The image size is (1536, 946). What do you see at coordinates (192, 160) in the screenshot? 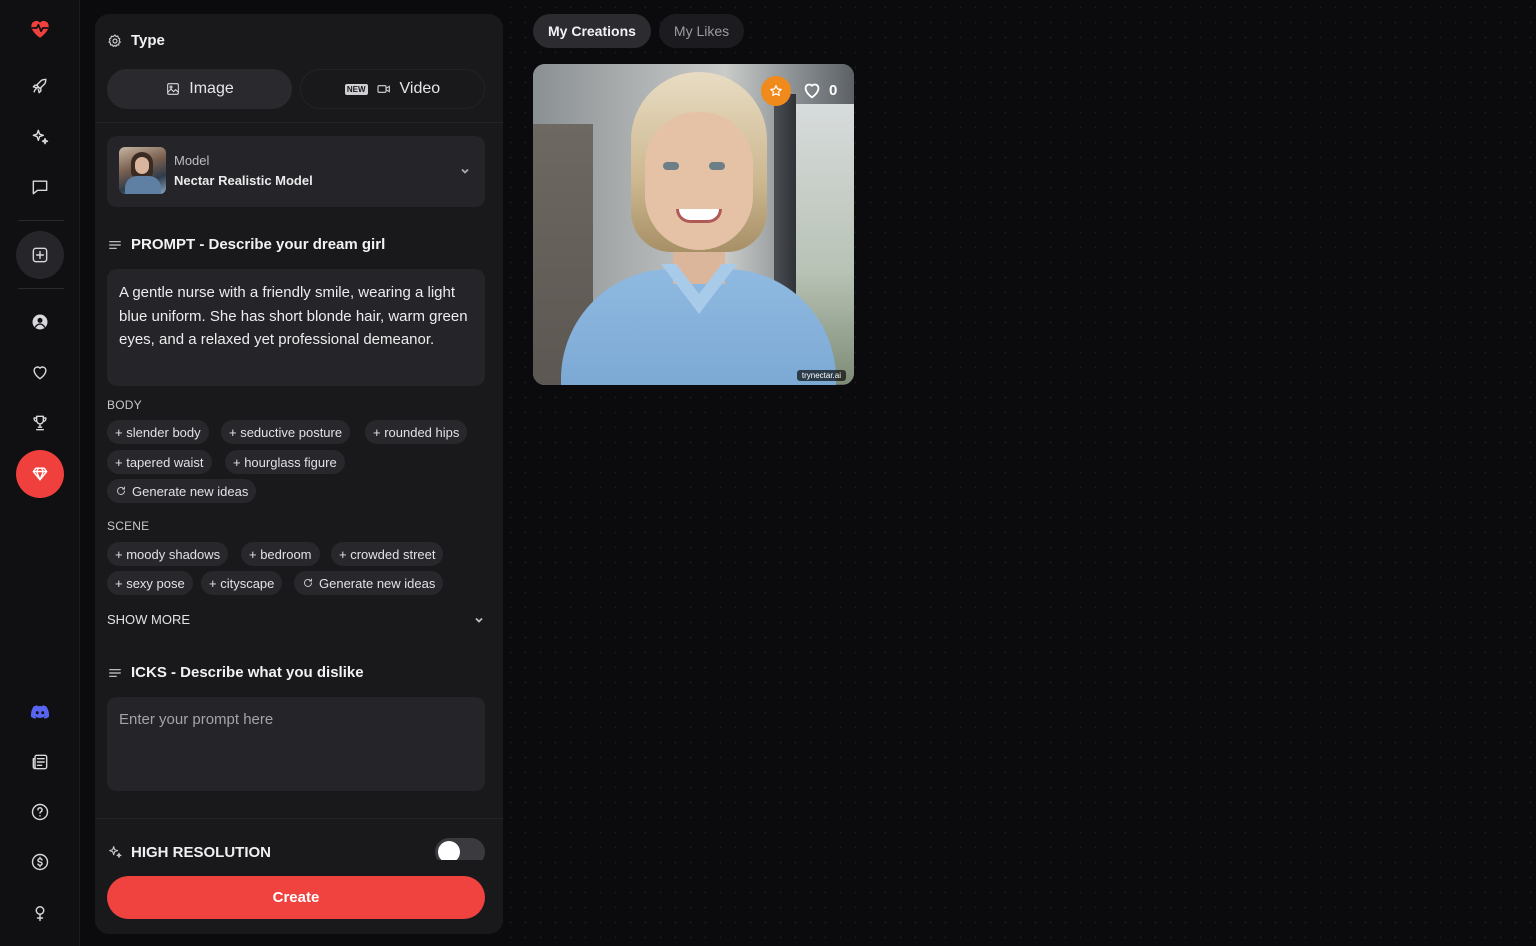
I see `model-label: Model` at bounding box center [192, 160].